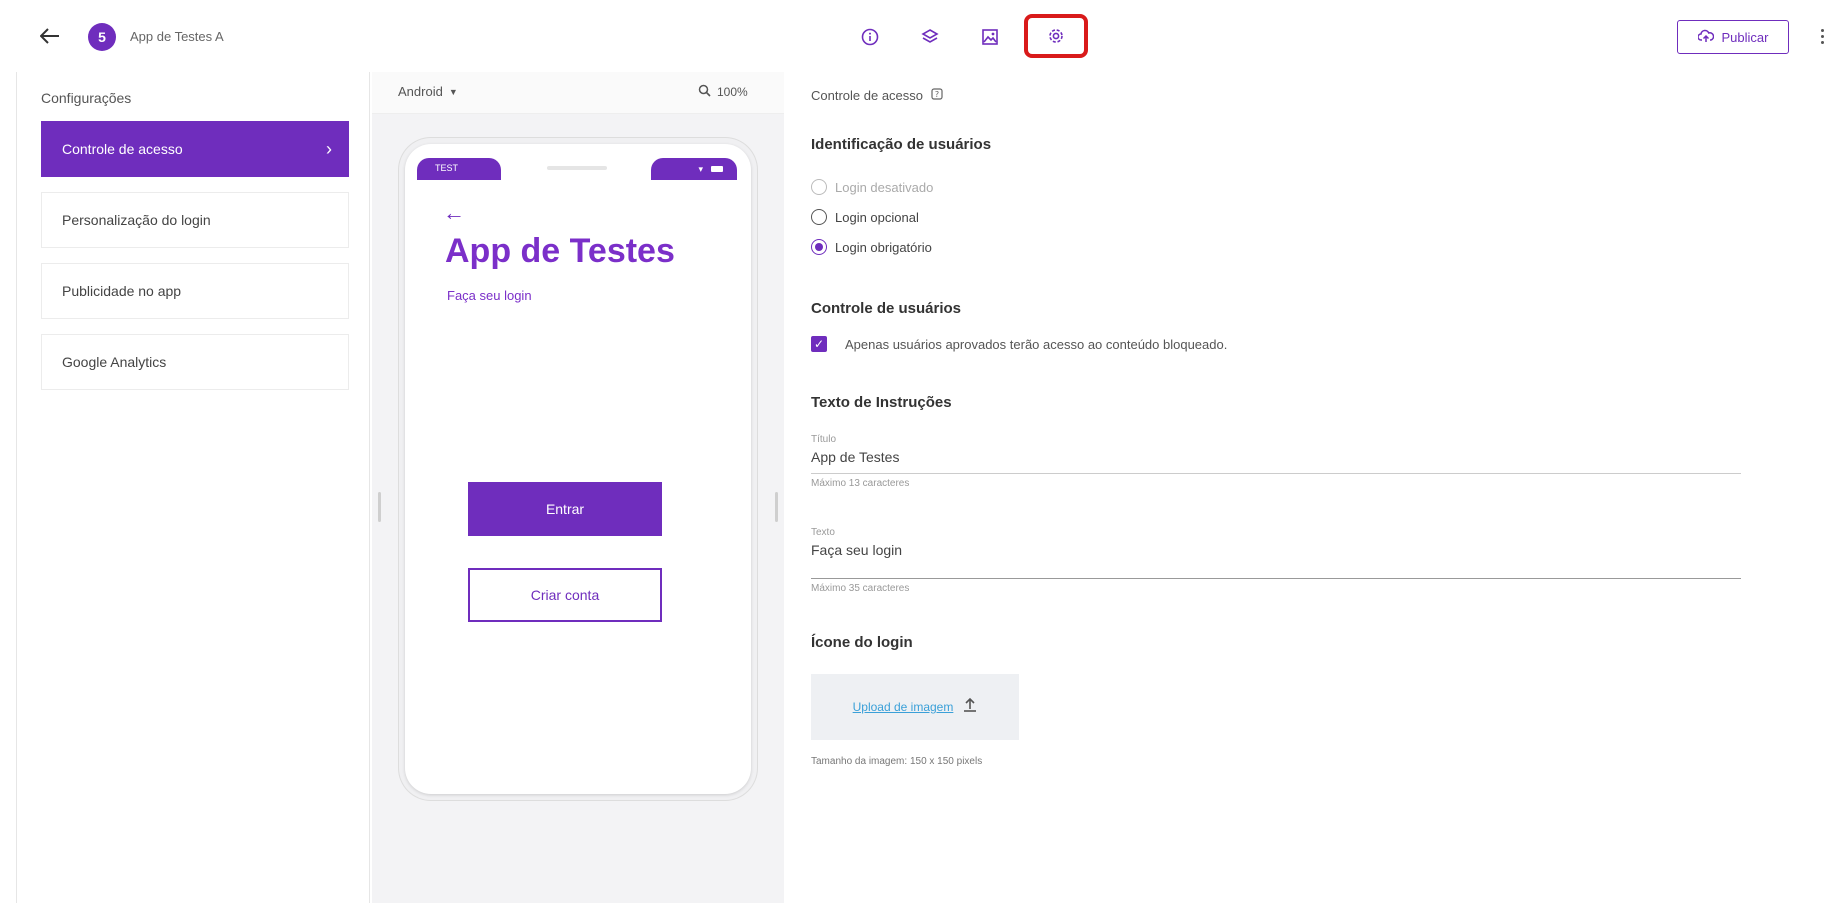 This screenshot has width=1832, height=903. What do you see at coordinates (704, 92) in the screenshot?
I see `zoom-icon` at bounding box center [704, 92].